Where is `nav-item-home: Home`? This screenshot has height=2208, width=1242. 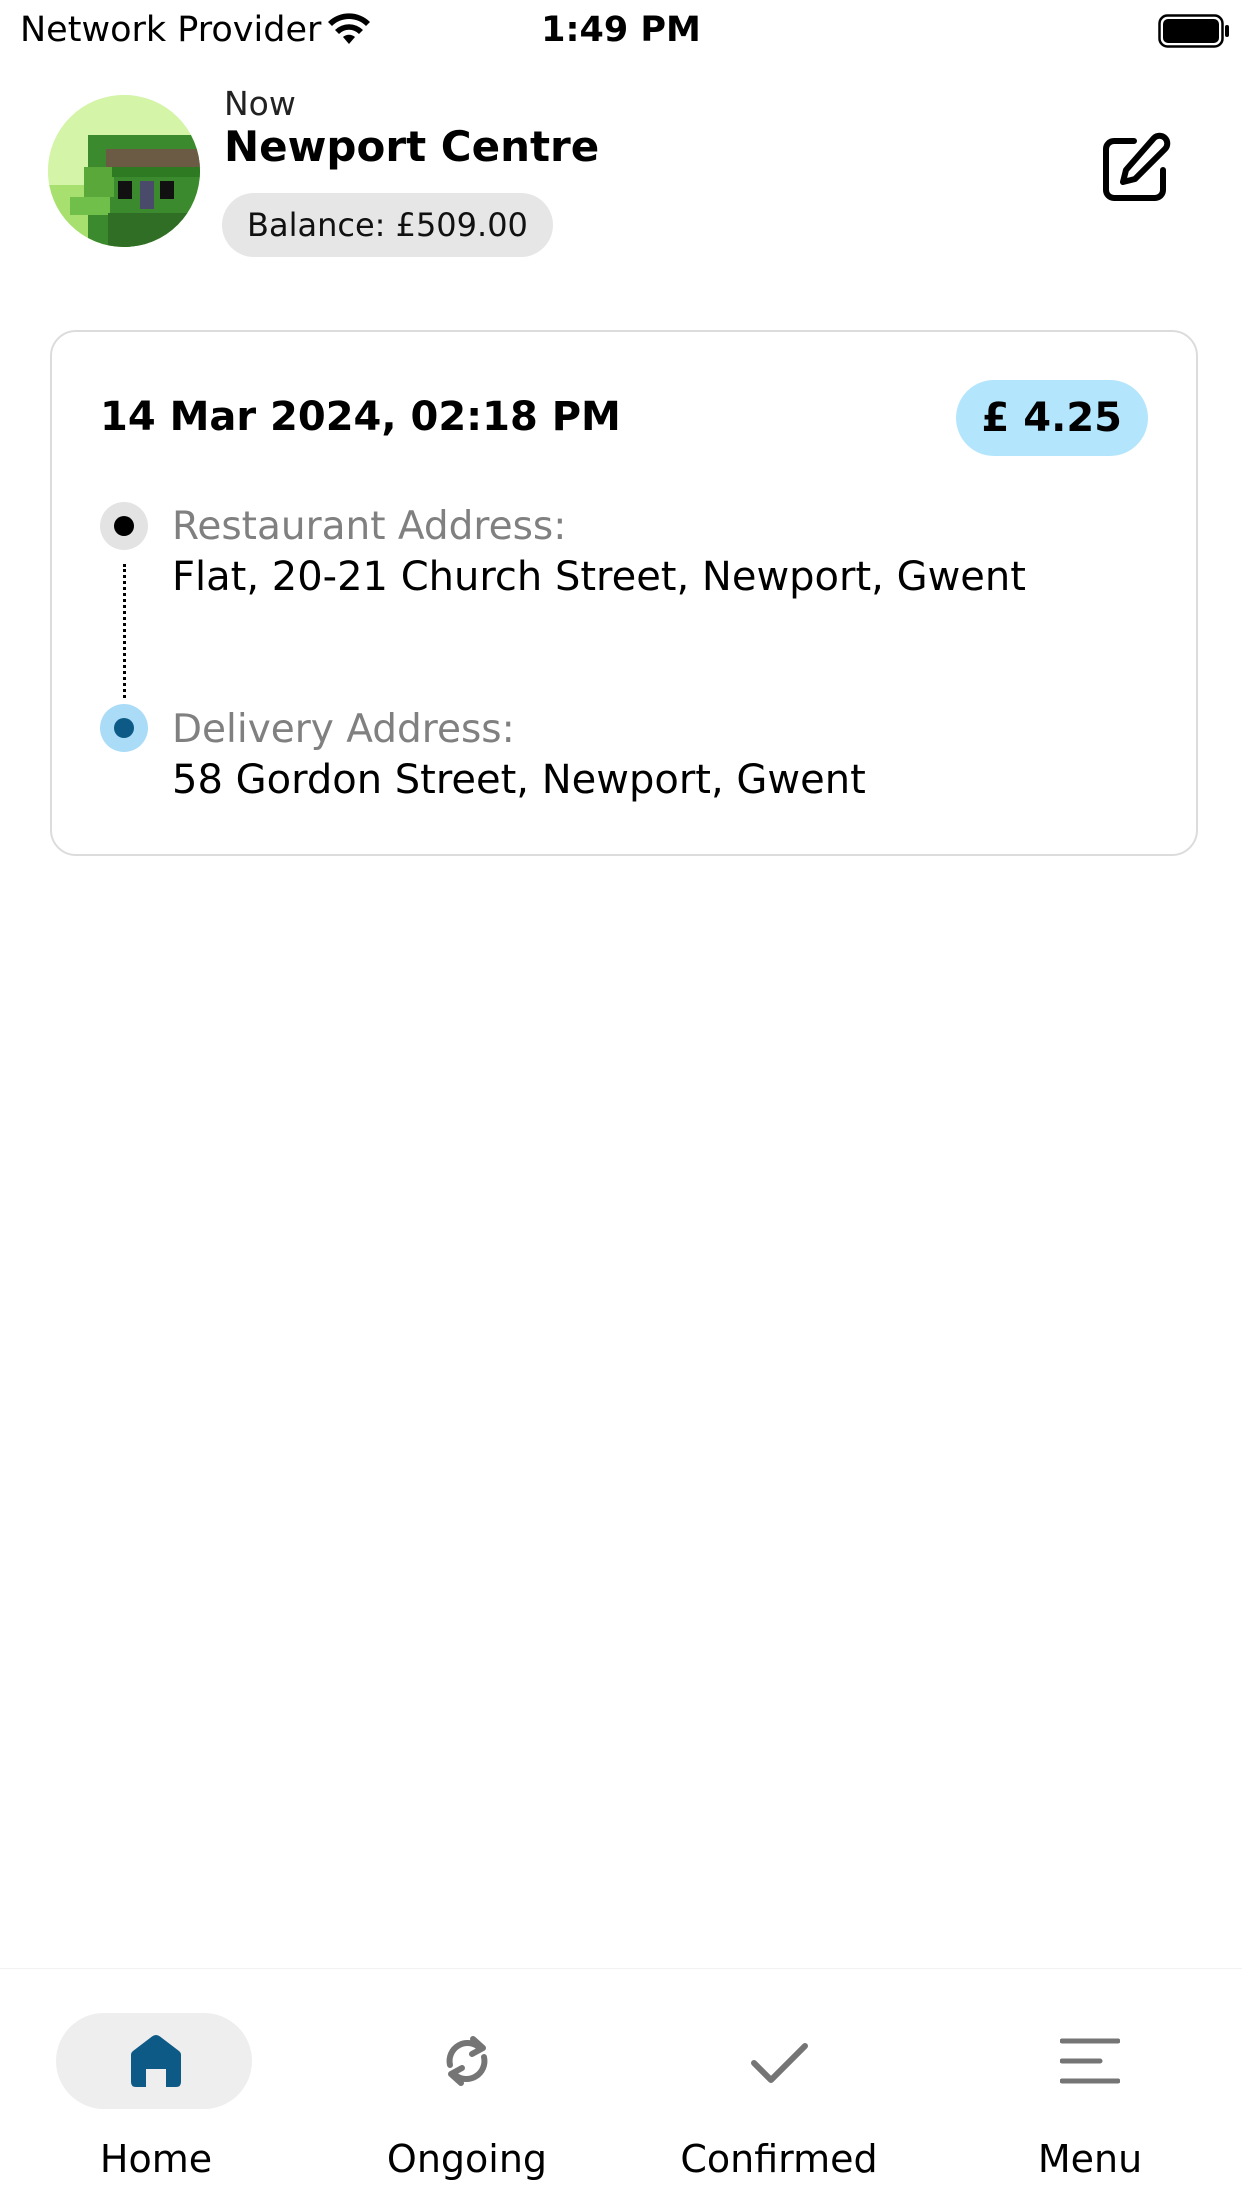 nav-item-home: Home is located at coordinates (156, 2088).